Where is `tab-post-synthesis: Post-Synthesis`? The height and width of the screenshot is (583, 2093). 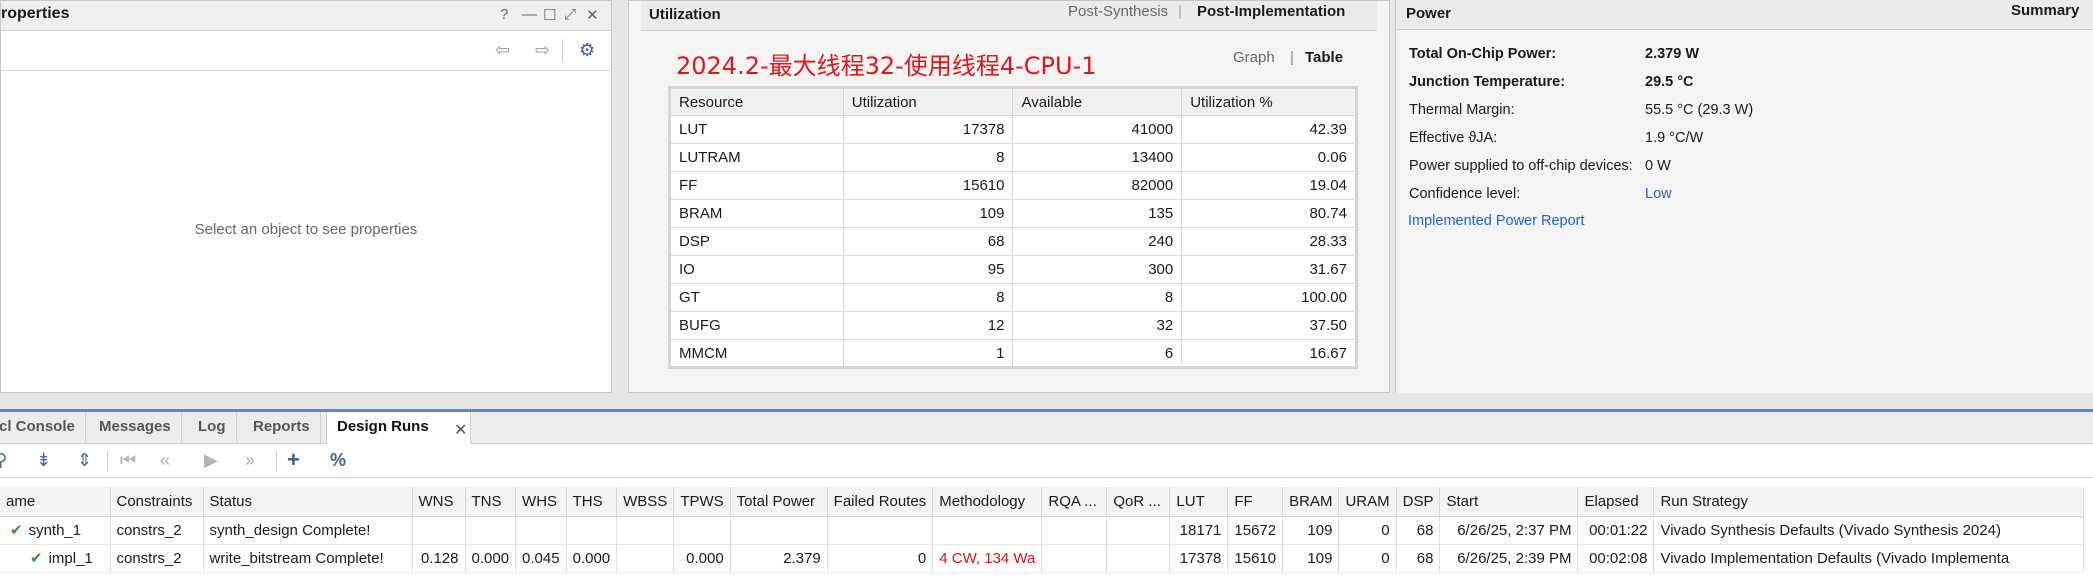 tab-post-synthesis: Post-Synthesis is located at coordinates (1118, 11).